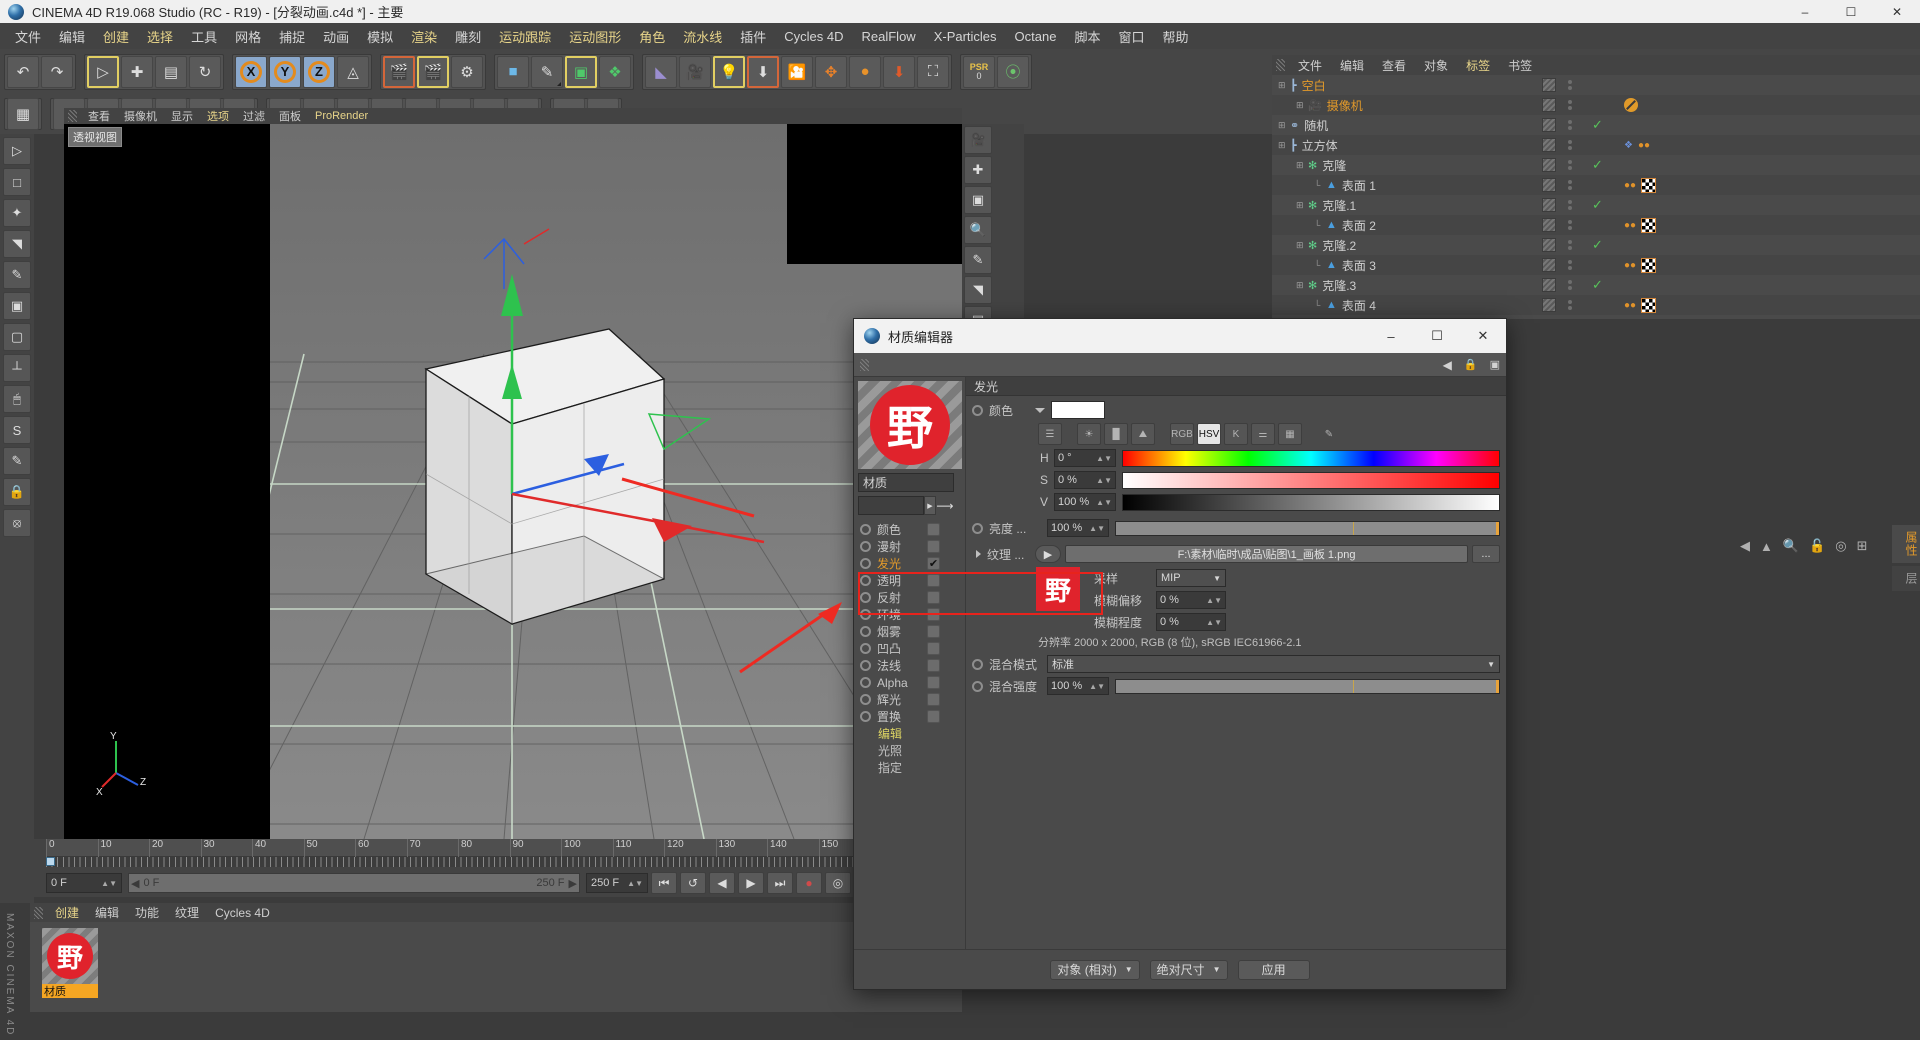 This screenshot has width=1920, height=1040. What do you see at coordinates (17, 523) in the screenshot?
I see `uv-tool-icon: ⦻` at bounding box center [17, 523].